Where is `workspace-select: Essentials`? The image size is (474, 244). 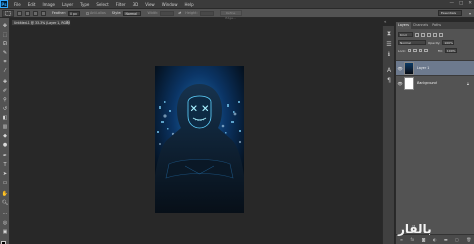
workspace-select: Essentials is located at coordinates (450, 13).